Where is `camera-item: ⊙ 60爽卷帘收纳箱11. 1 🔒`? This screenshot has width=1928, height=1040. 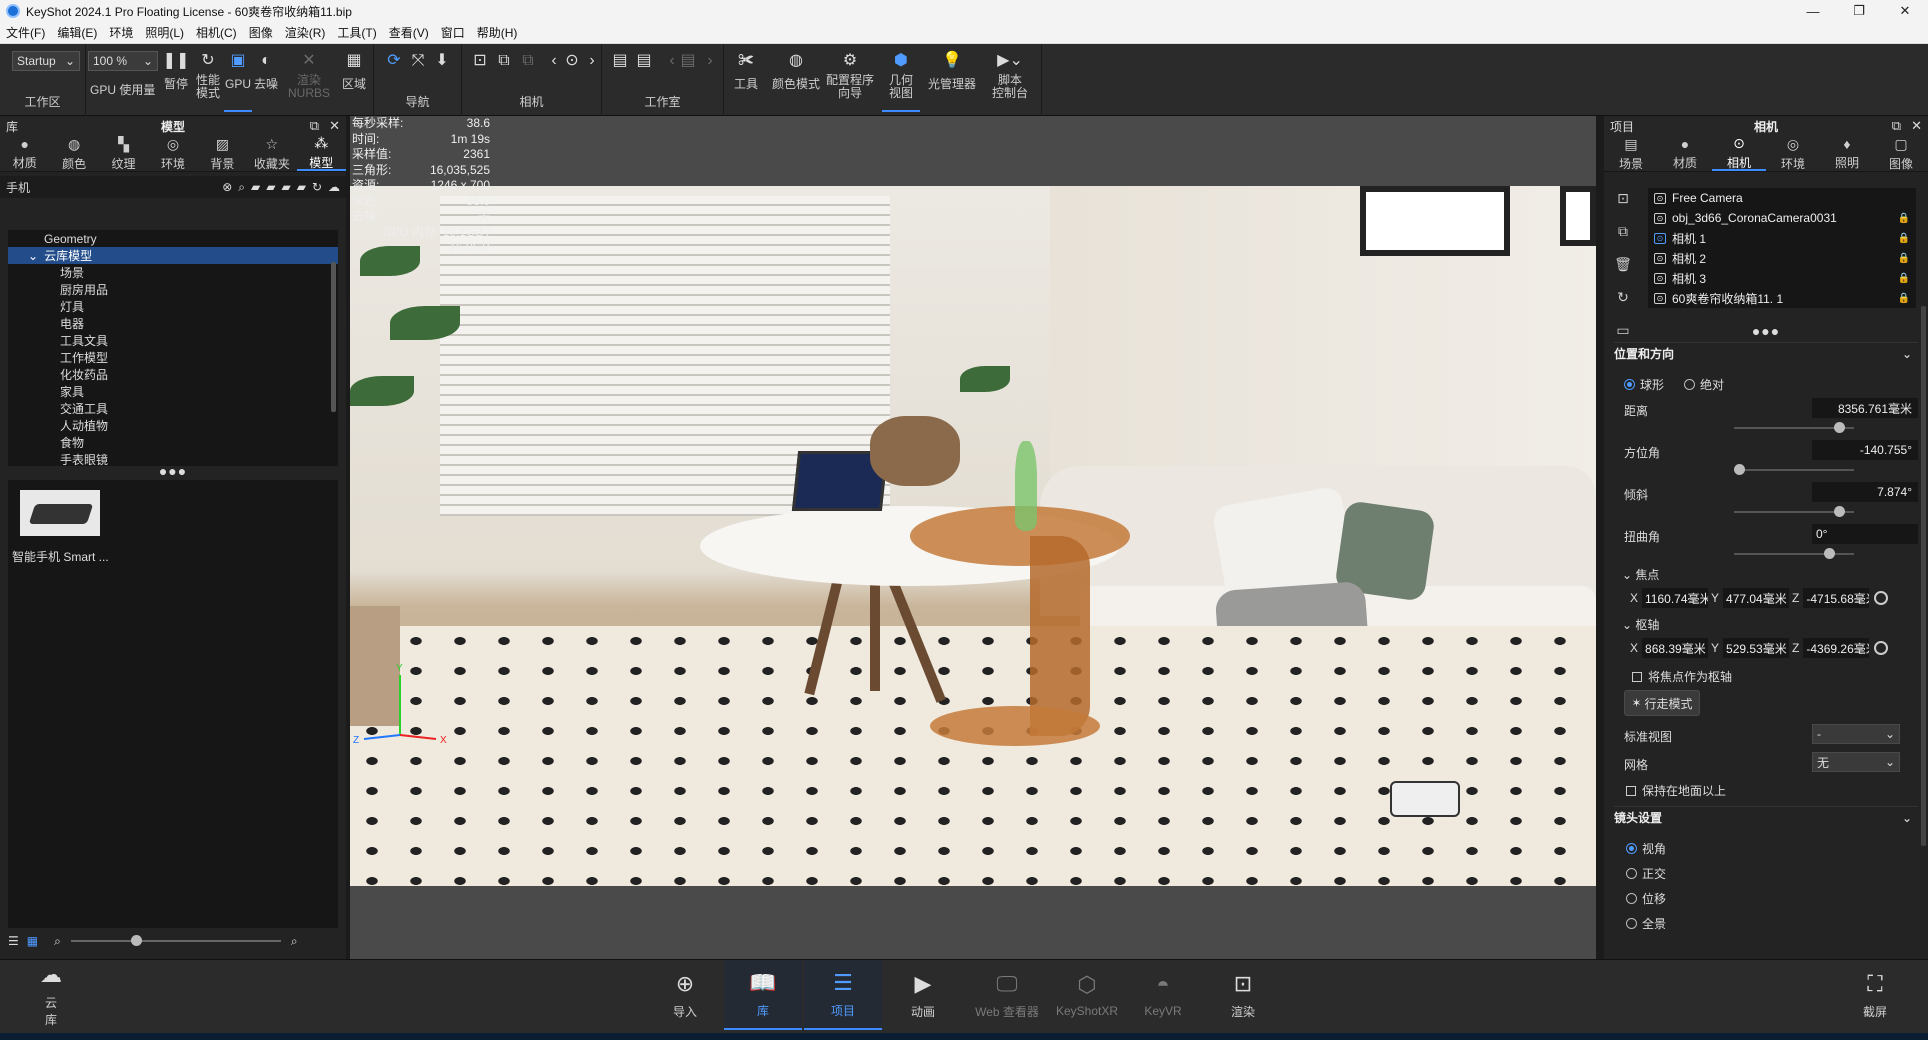
camera-item: ⊙ 60爽卷帘收纳箱11. 1 🔒 is located at coordinates (1782, 298).